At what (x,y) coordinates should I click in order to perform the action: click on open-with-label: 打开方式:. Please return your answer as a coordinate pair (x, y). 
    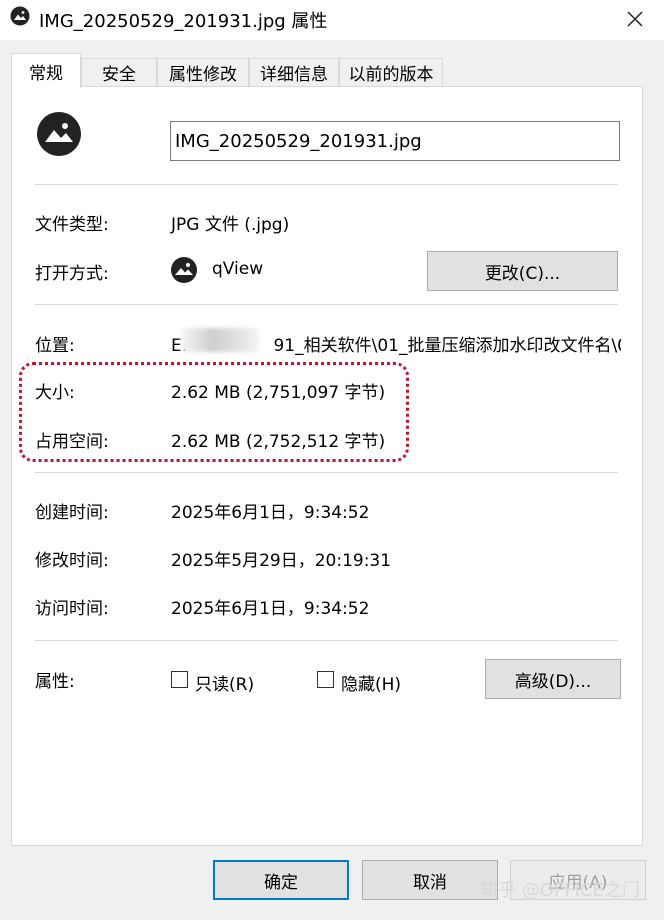
    Looking at the image, I should click on (72, 274).